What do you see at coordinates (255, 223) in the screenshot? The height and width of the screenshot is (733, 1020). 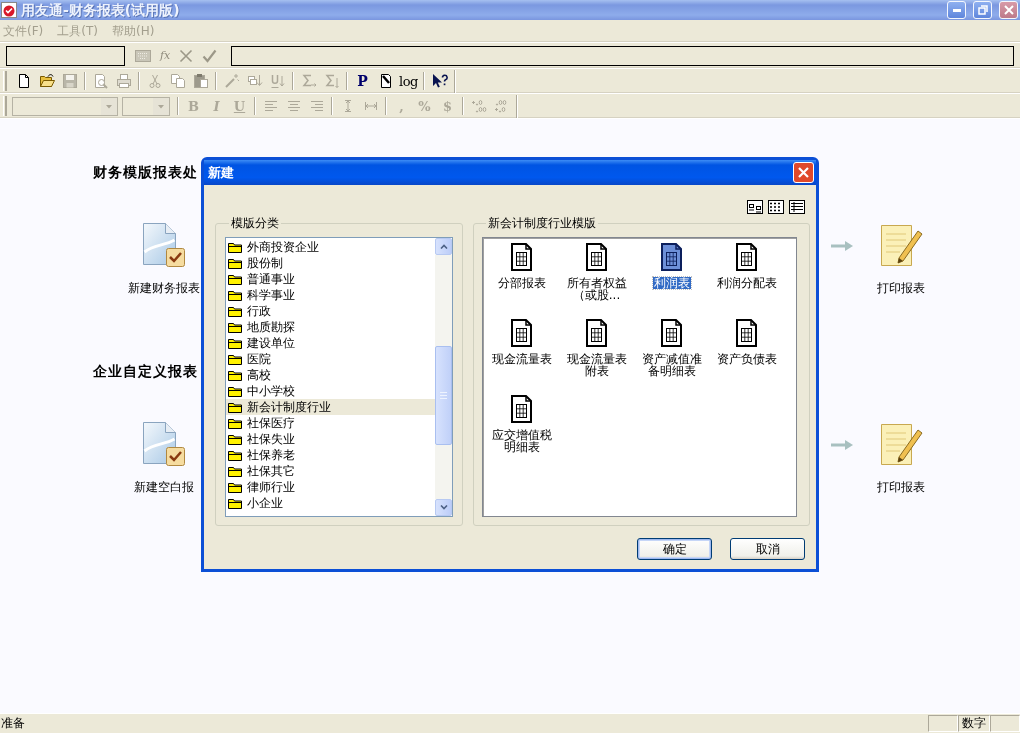 I see `group-label: 模版分类` at bounding box center [255, 223].